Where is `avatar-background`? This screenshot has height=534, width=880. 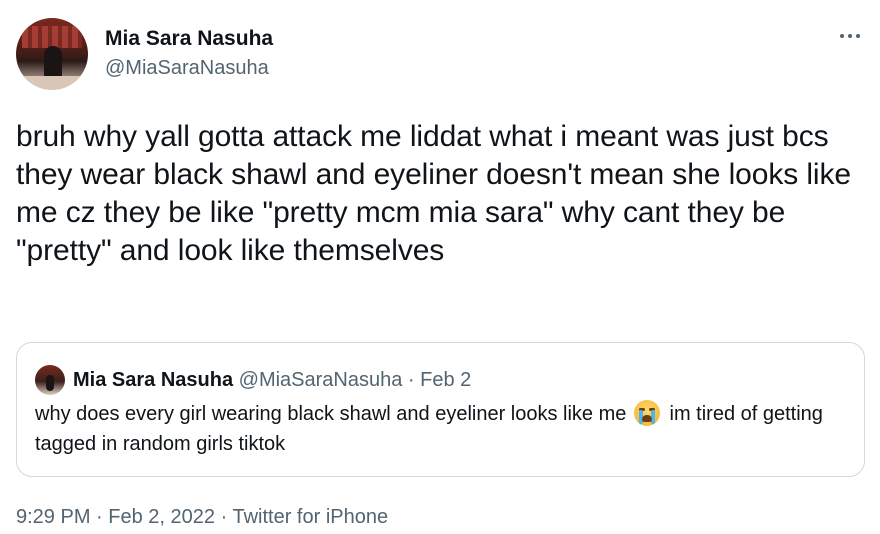 avatar-background is located at coordinates (52, 37).